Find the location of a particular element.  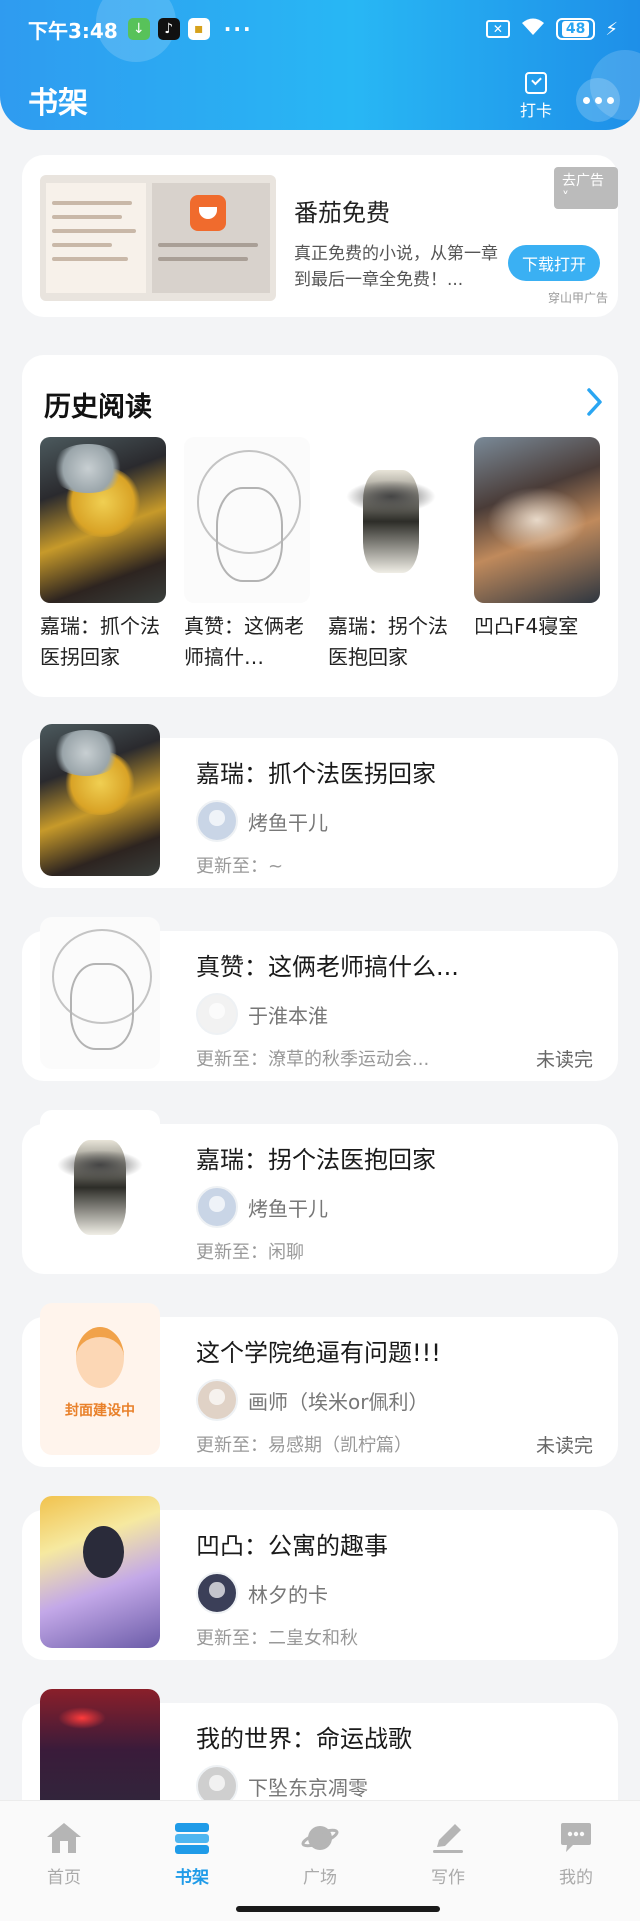

update-info: 更新至：闲聊 is located at coordinates (250, 1252).